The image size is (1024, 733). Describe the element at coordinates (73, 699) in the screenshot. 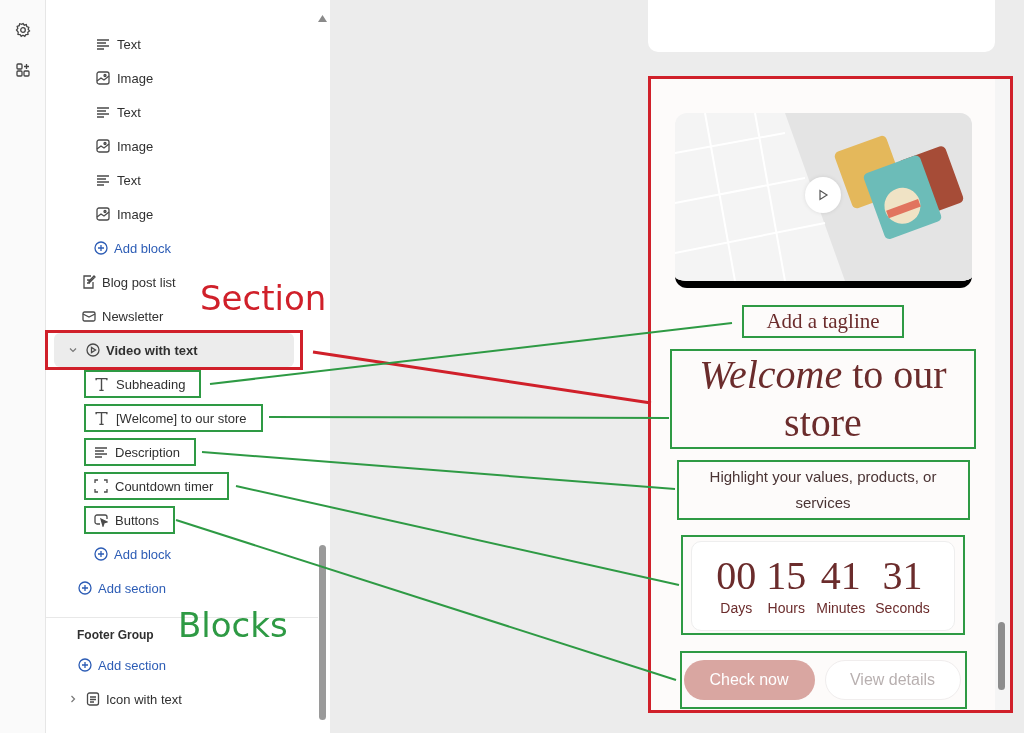

I see `chevron-right-icon` at that location.